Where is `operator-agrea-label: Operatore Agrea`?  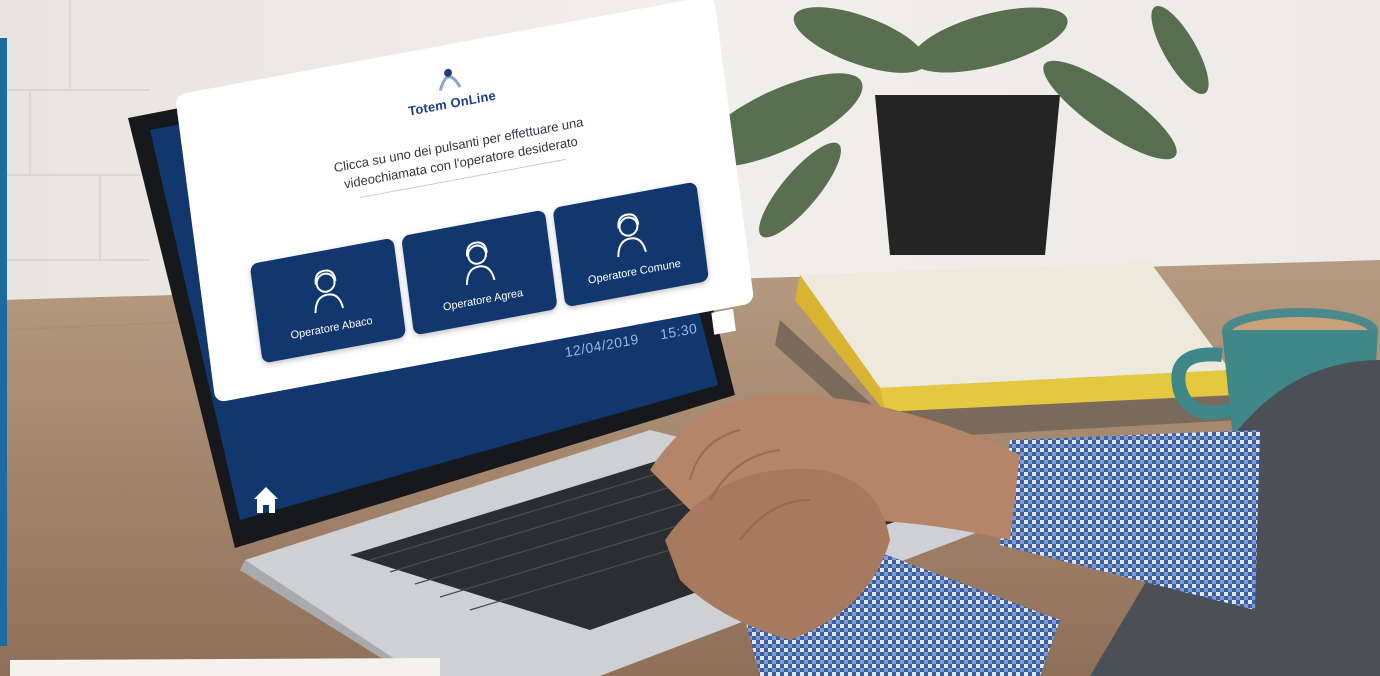 operator-agrea-label: Operatore Agrea is located at coordinates (483, 300).